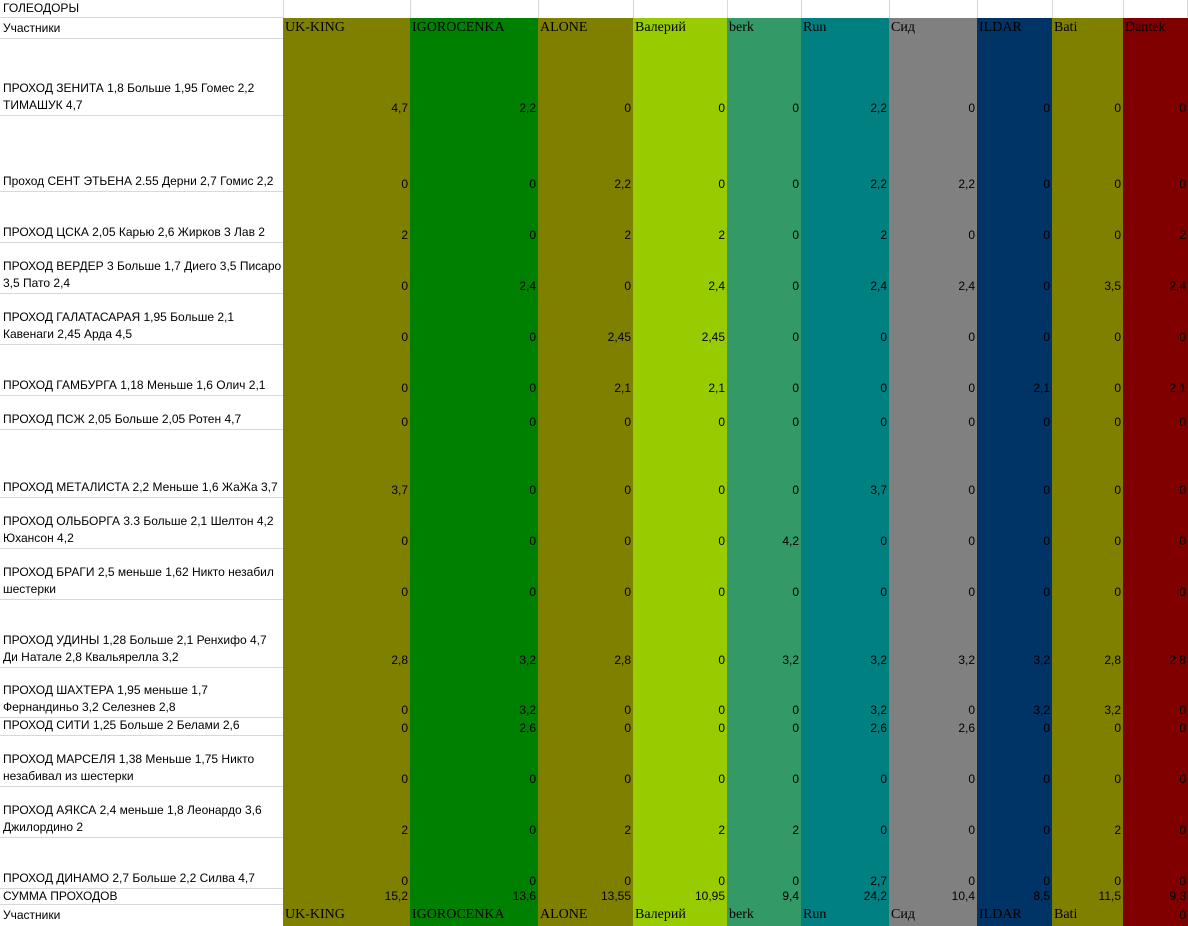 The image size is (1188, 926). I want to click on sum-cell: 8,5, so click(1014, 896).